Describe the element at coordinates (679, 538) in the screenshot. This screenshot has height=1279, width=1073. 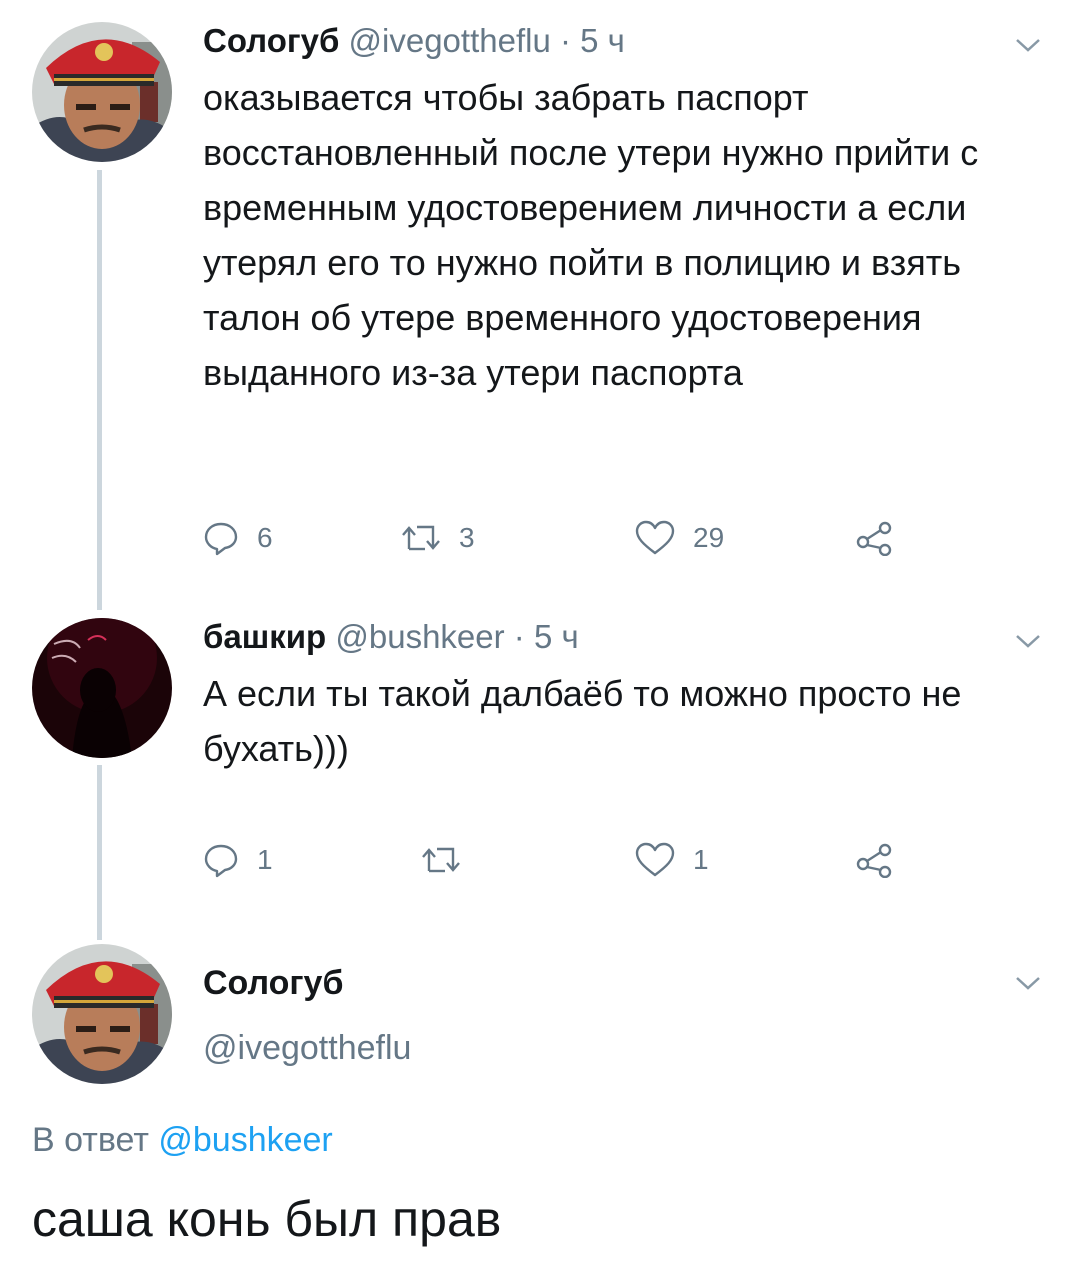
I see `like-button: 29` at that location.